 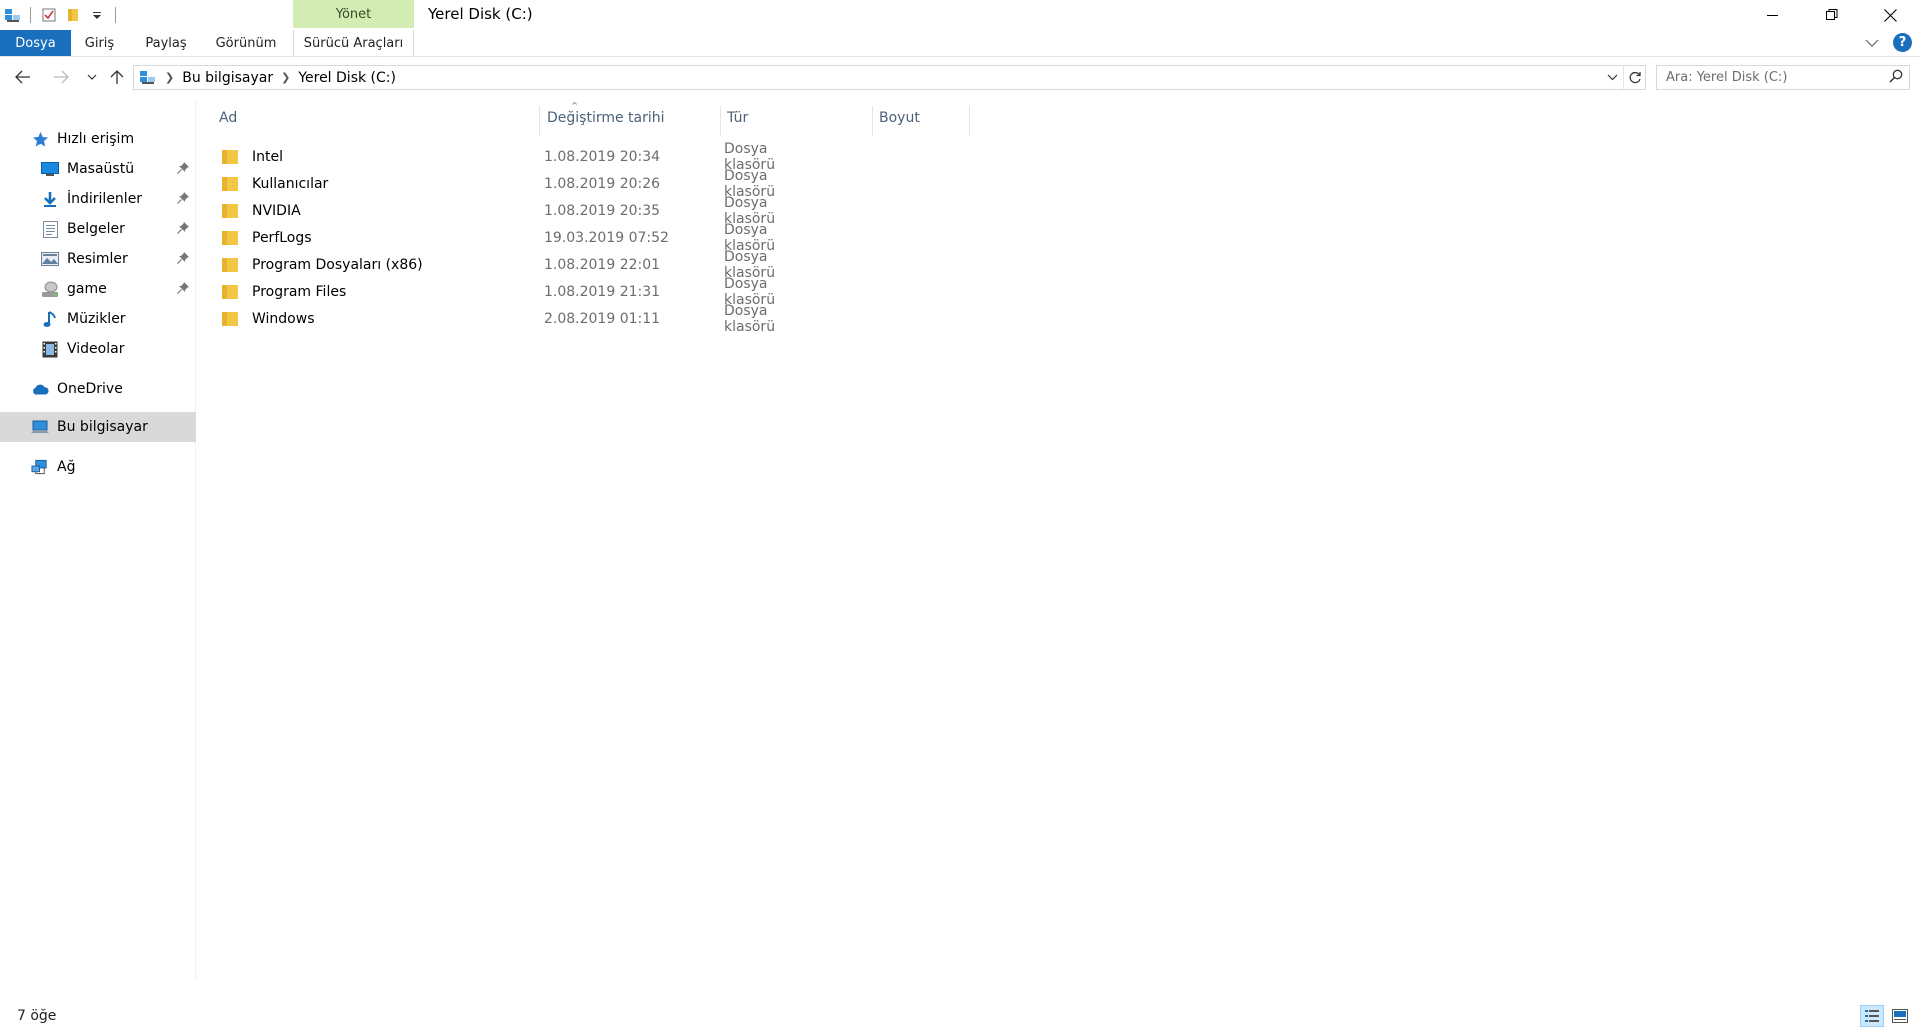 I want to click on tab-share: Paylaş, so click(x=166, y=43).